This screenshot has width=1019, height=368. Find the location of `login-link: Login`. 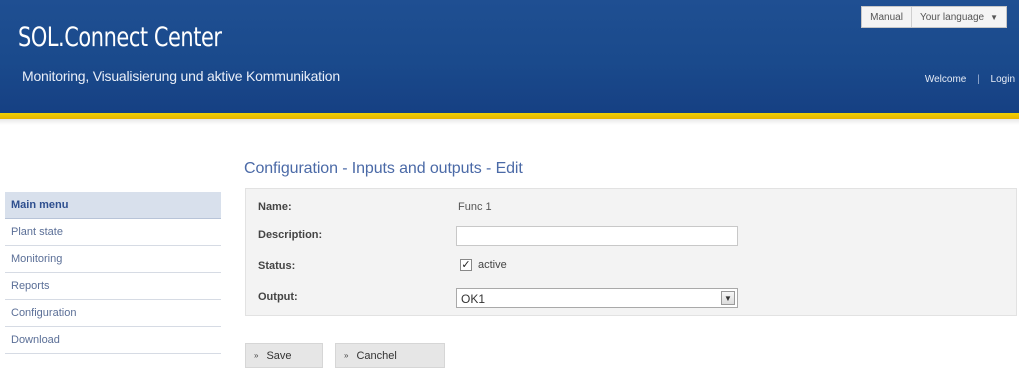

login-link: Login is located at coordinates (1003, 79).